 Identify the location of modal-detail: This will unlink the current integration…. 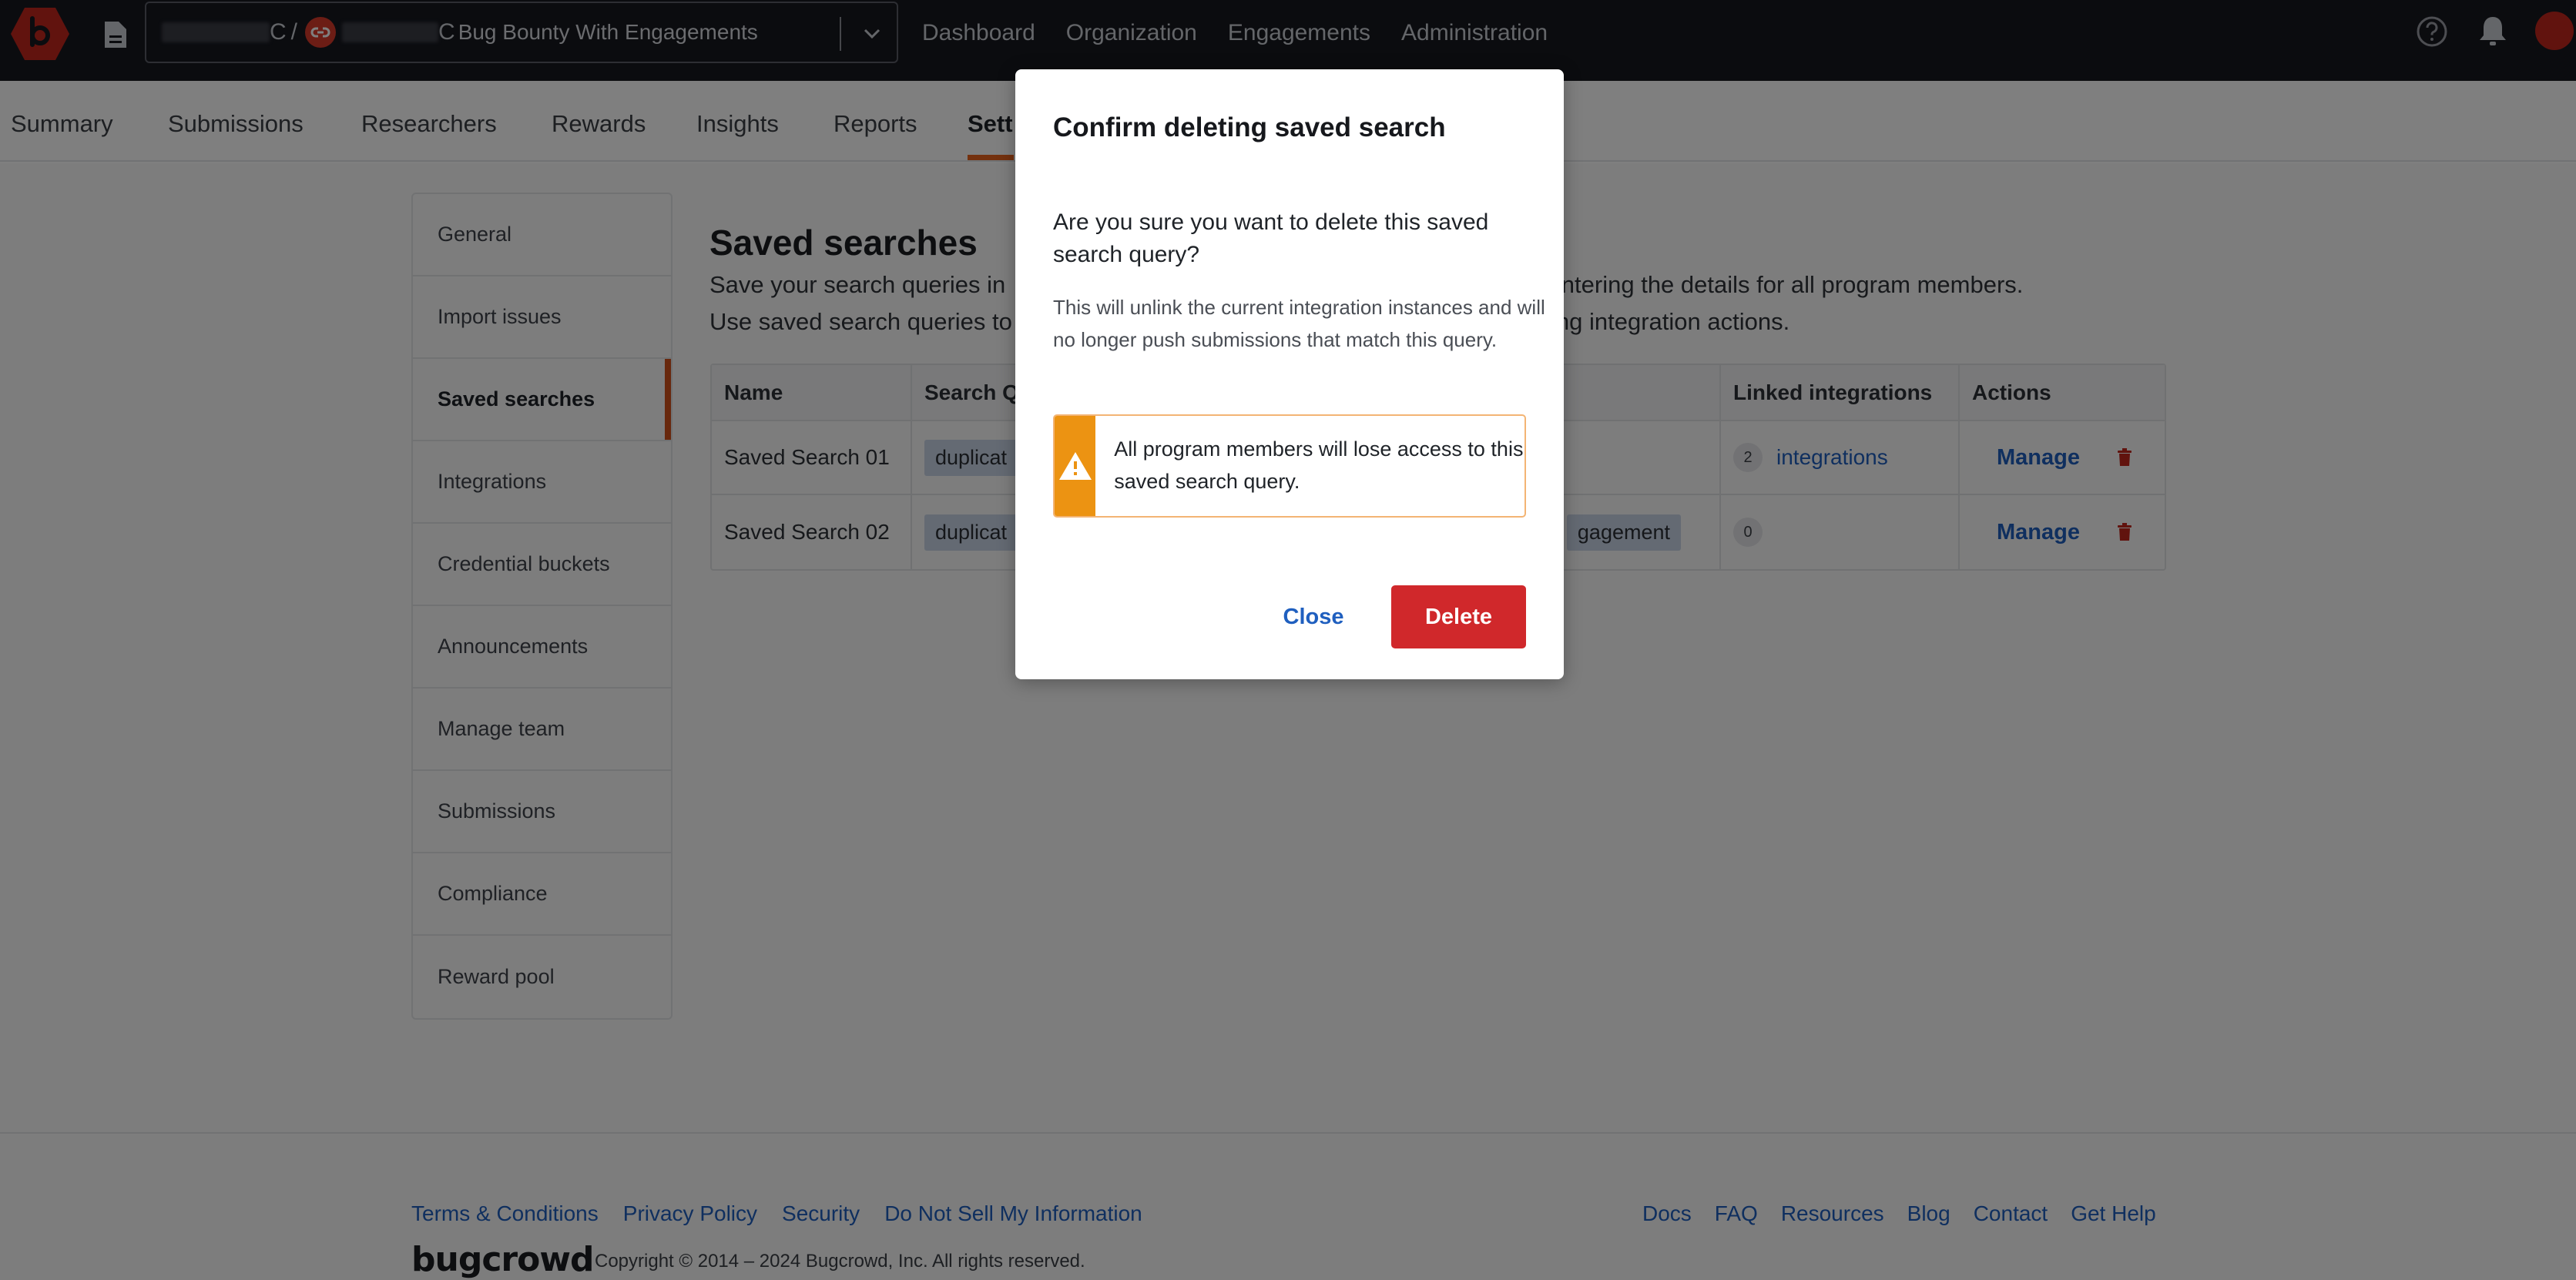
(1299, 323).